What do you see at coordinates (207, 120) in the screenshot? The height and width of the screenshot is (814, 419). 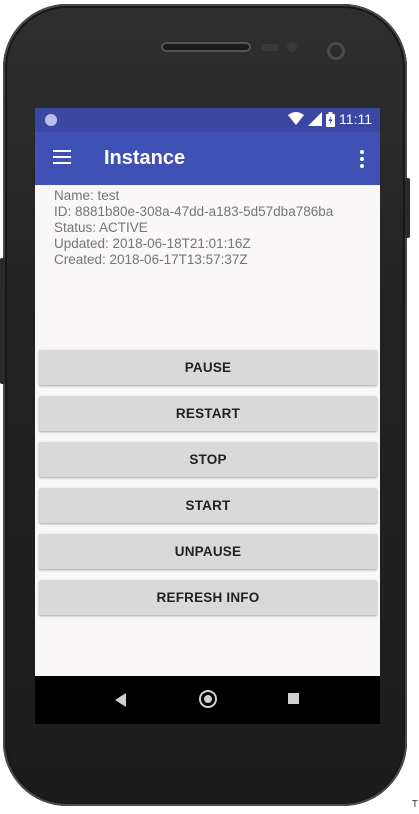 I see `status-bar: 11:11` at bounding box center [207, 120].